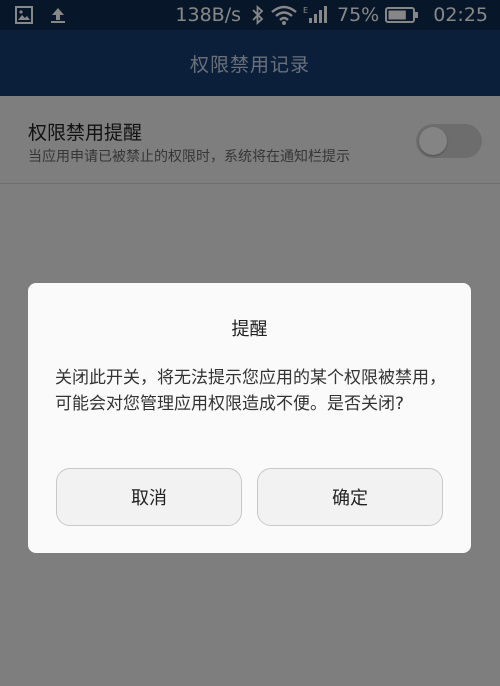 This screenshot has width=500, height=686. What do you see at coordinates (350, 497) in the screenshot?
I see `confirm-button: 确定` at bounding box center [350, 497].